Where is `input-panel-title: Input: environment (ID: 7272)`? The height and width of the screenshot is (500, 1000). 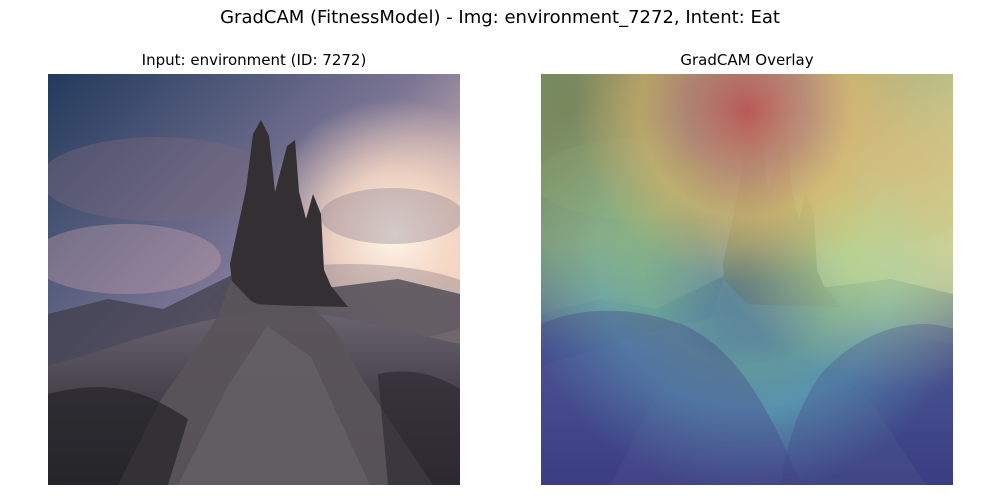 input-panel-title: Input: environment (ID: 7272) is located at coordinates (254, 60).